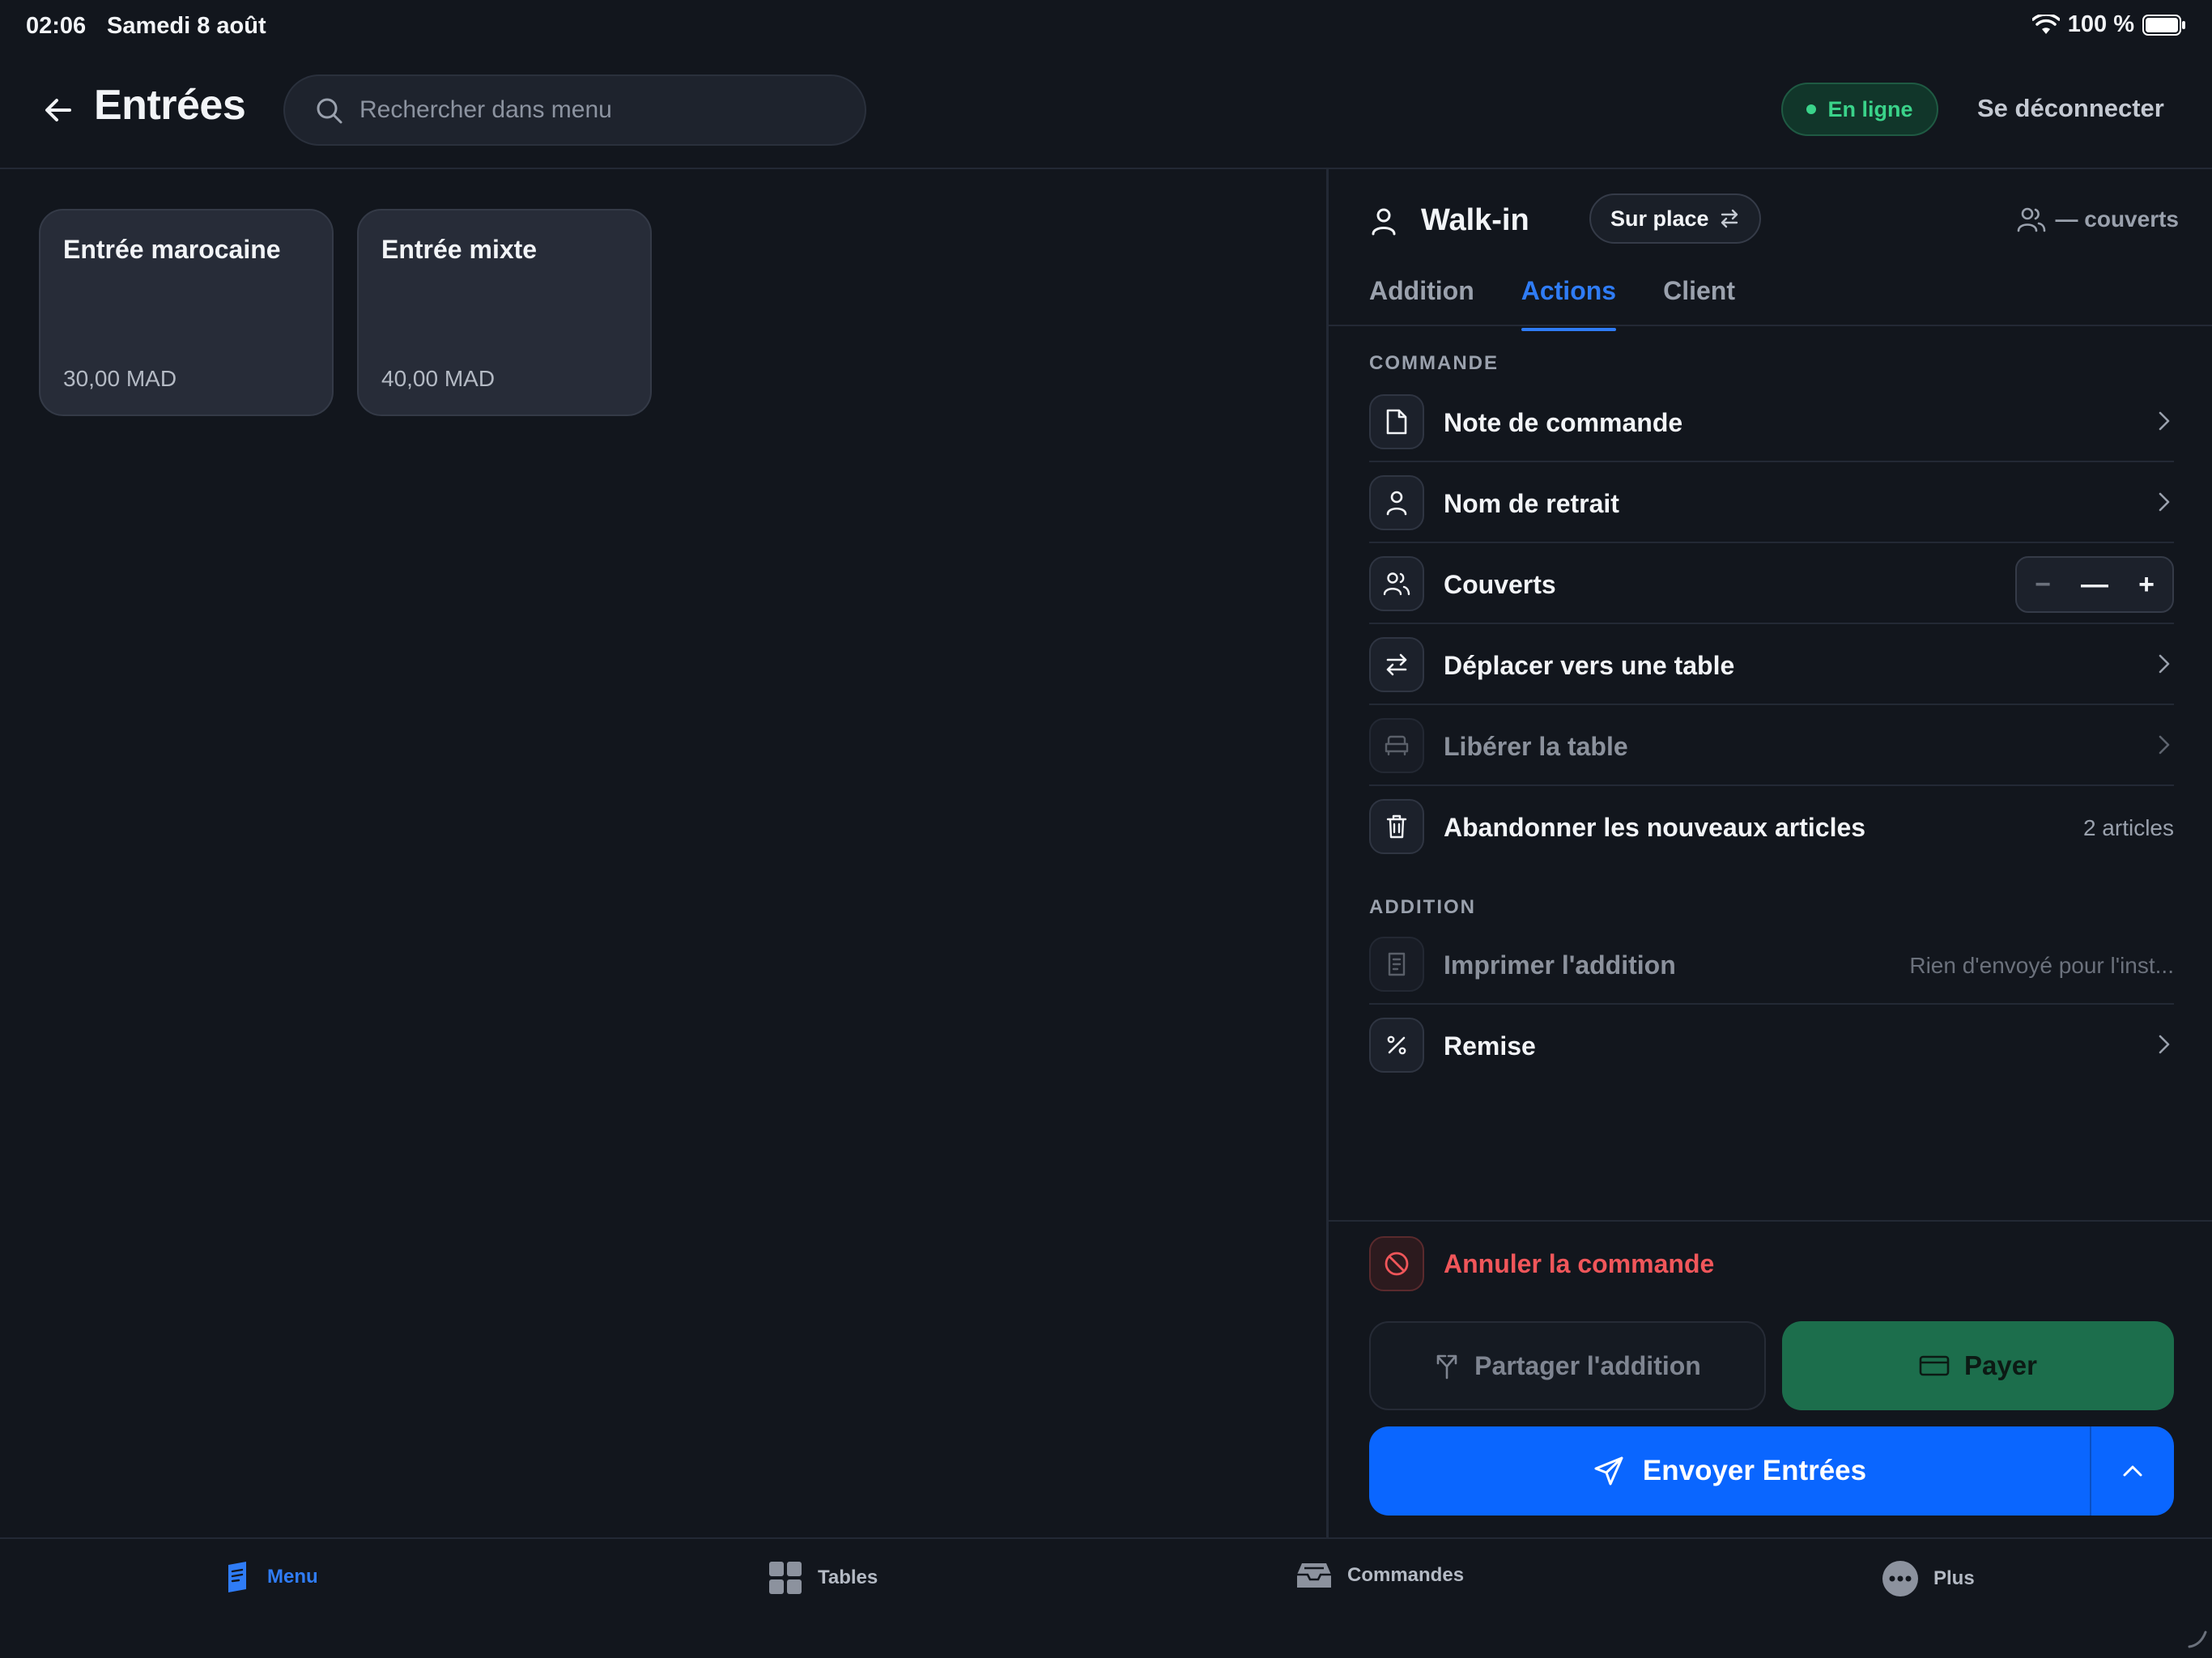 Image resolution: width=2212 pixels, height=1658 pixels. Describe the element at coordinates (1580, 1263) in the screenshot. I see `cancel-order-label: Annuler la commande` at that location.